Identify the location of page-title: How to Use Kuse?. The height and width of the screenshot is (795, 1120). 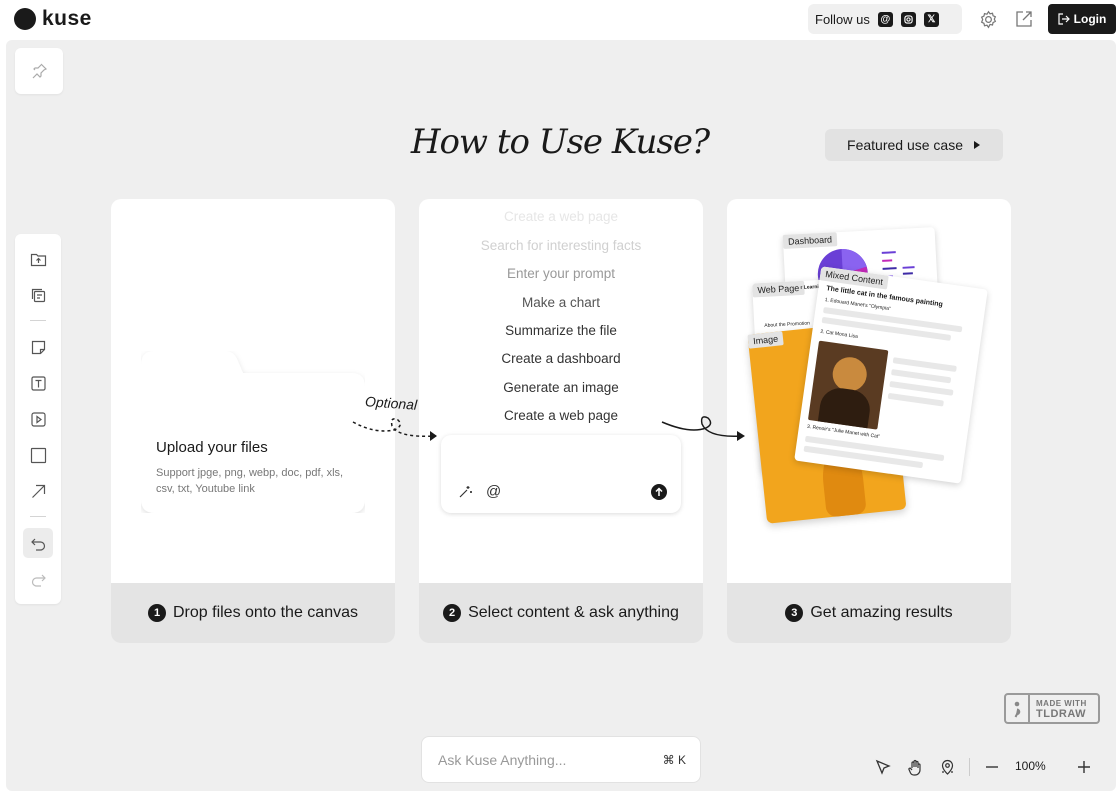
(560, 142).